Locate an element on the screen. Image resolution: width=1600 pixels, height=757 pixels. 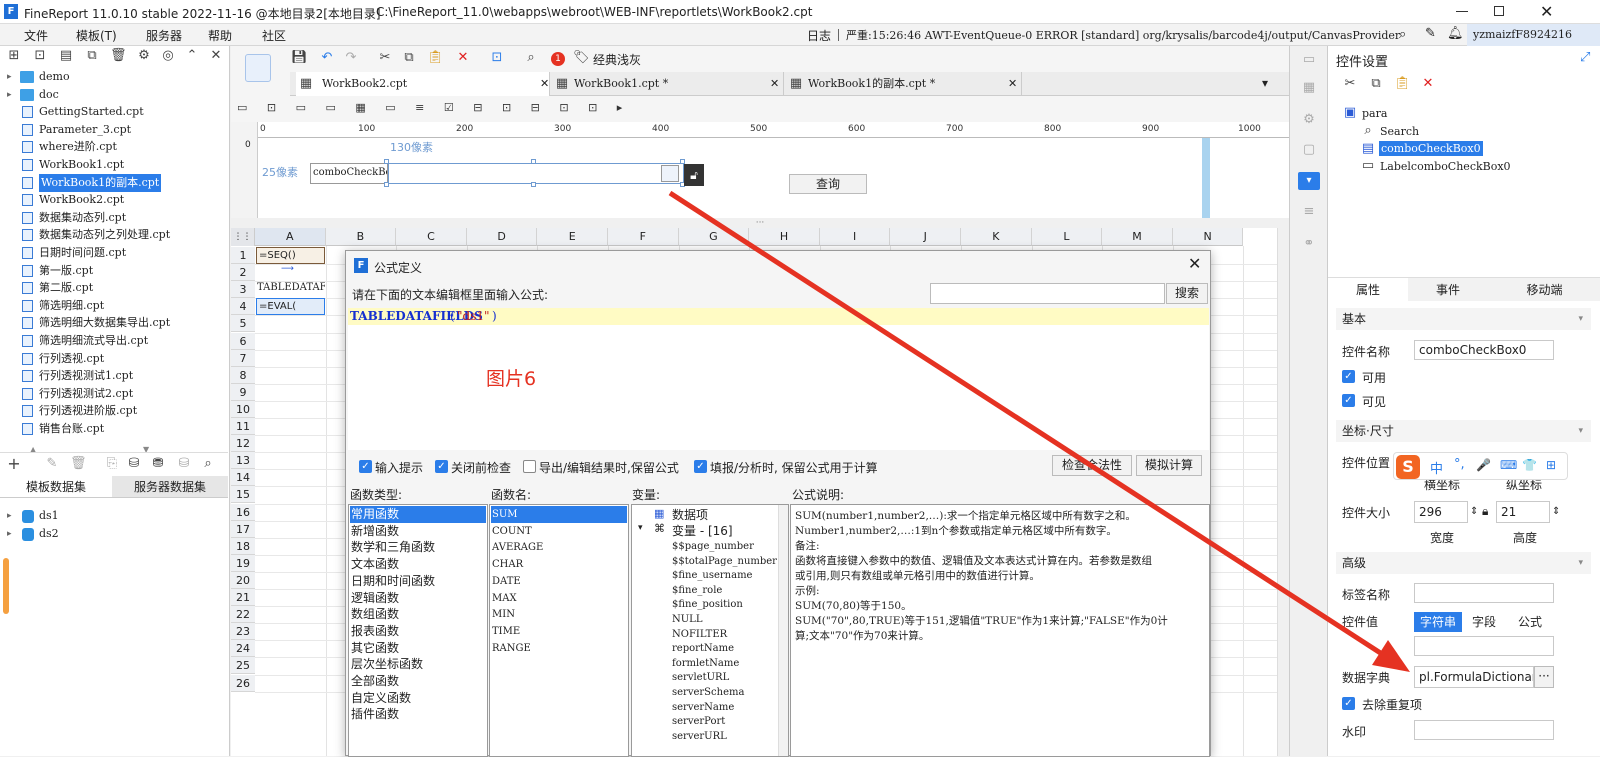
tab-events: 事件 is located at coordinates (1448, 290).